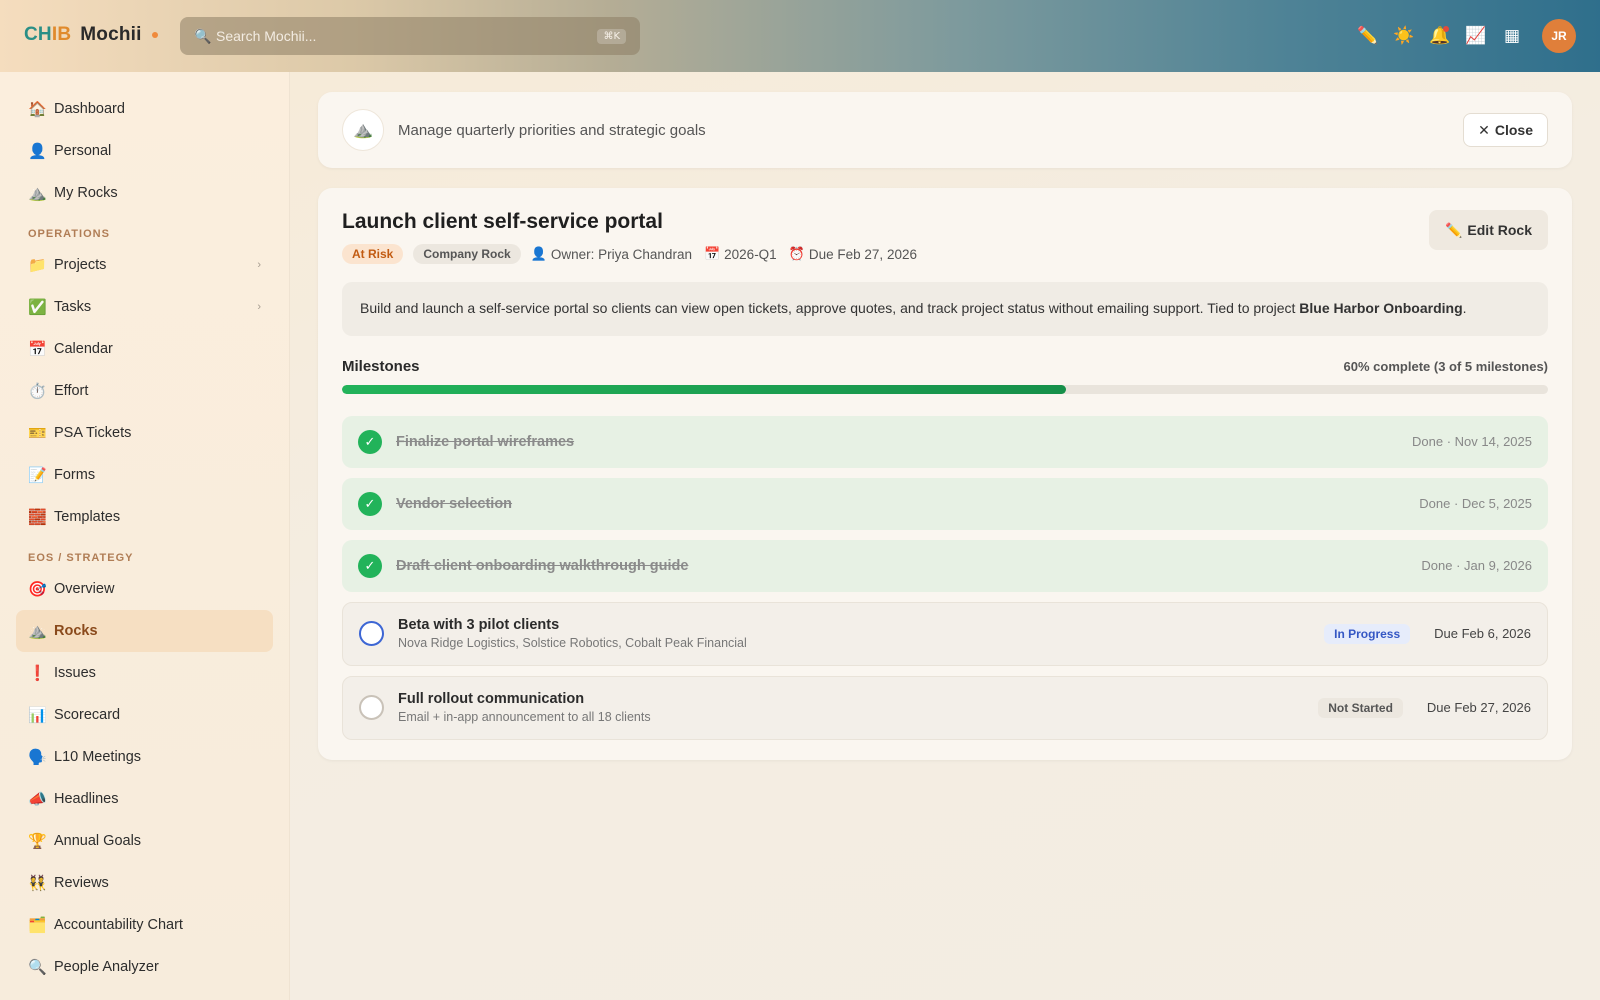 Image resolution: width=1600 pixels, height=1000 pixels. What do you see at coordinates (1446, 29) in the screenshot?
I see `notification-badge` at bounding box center [1446, 29].